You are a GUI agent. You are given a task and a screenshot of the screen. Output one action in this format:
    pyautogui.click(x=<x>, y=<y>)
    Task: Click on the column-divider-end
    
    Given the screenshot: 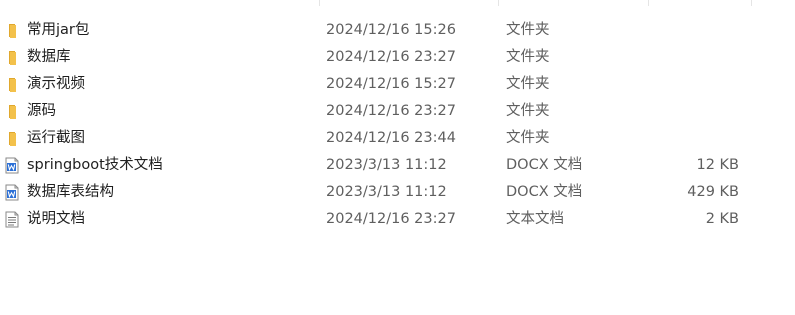 What is the action you would take?
    pyautogui.click(x=751, y=3)
    